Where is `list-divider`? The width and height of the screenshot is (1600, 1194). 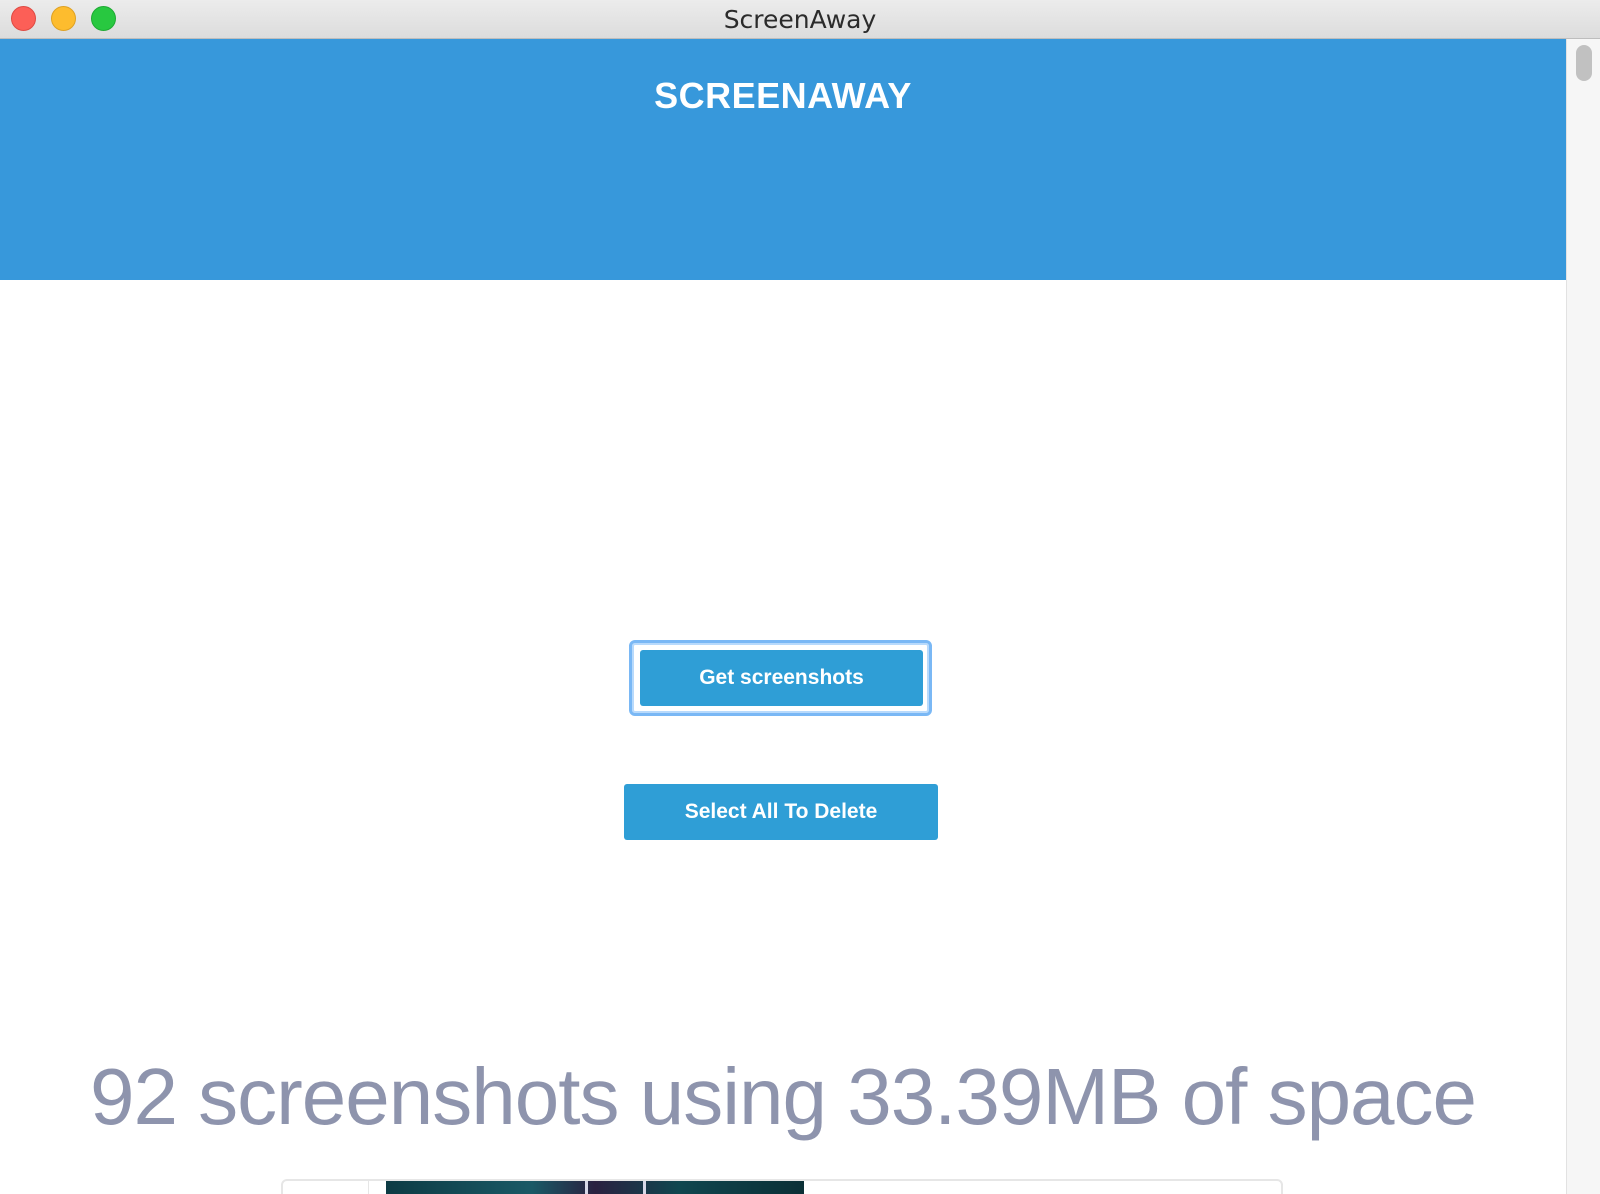 list-divider is located at coordinates (368, 1187).